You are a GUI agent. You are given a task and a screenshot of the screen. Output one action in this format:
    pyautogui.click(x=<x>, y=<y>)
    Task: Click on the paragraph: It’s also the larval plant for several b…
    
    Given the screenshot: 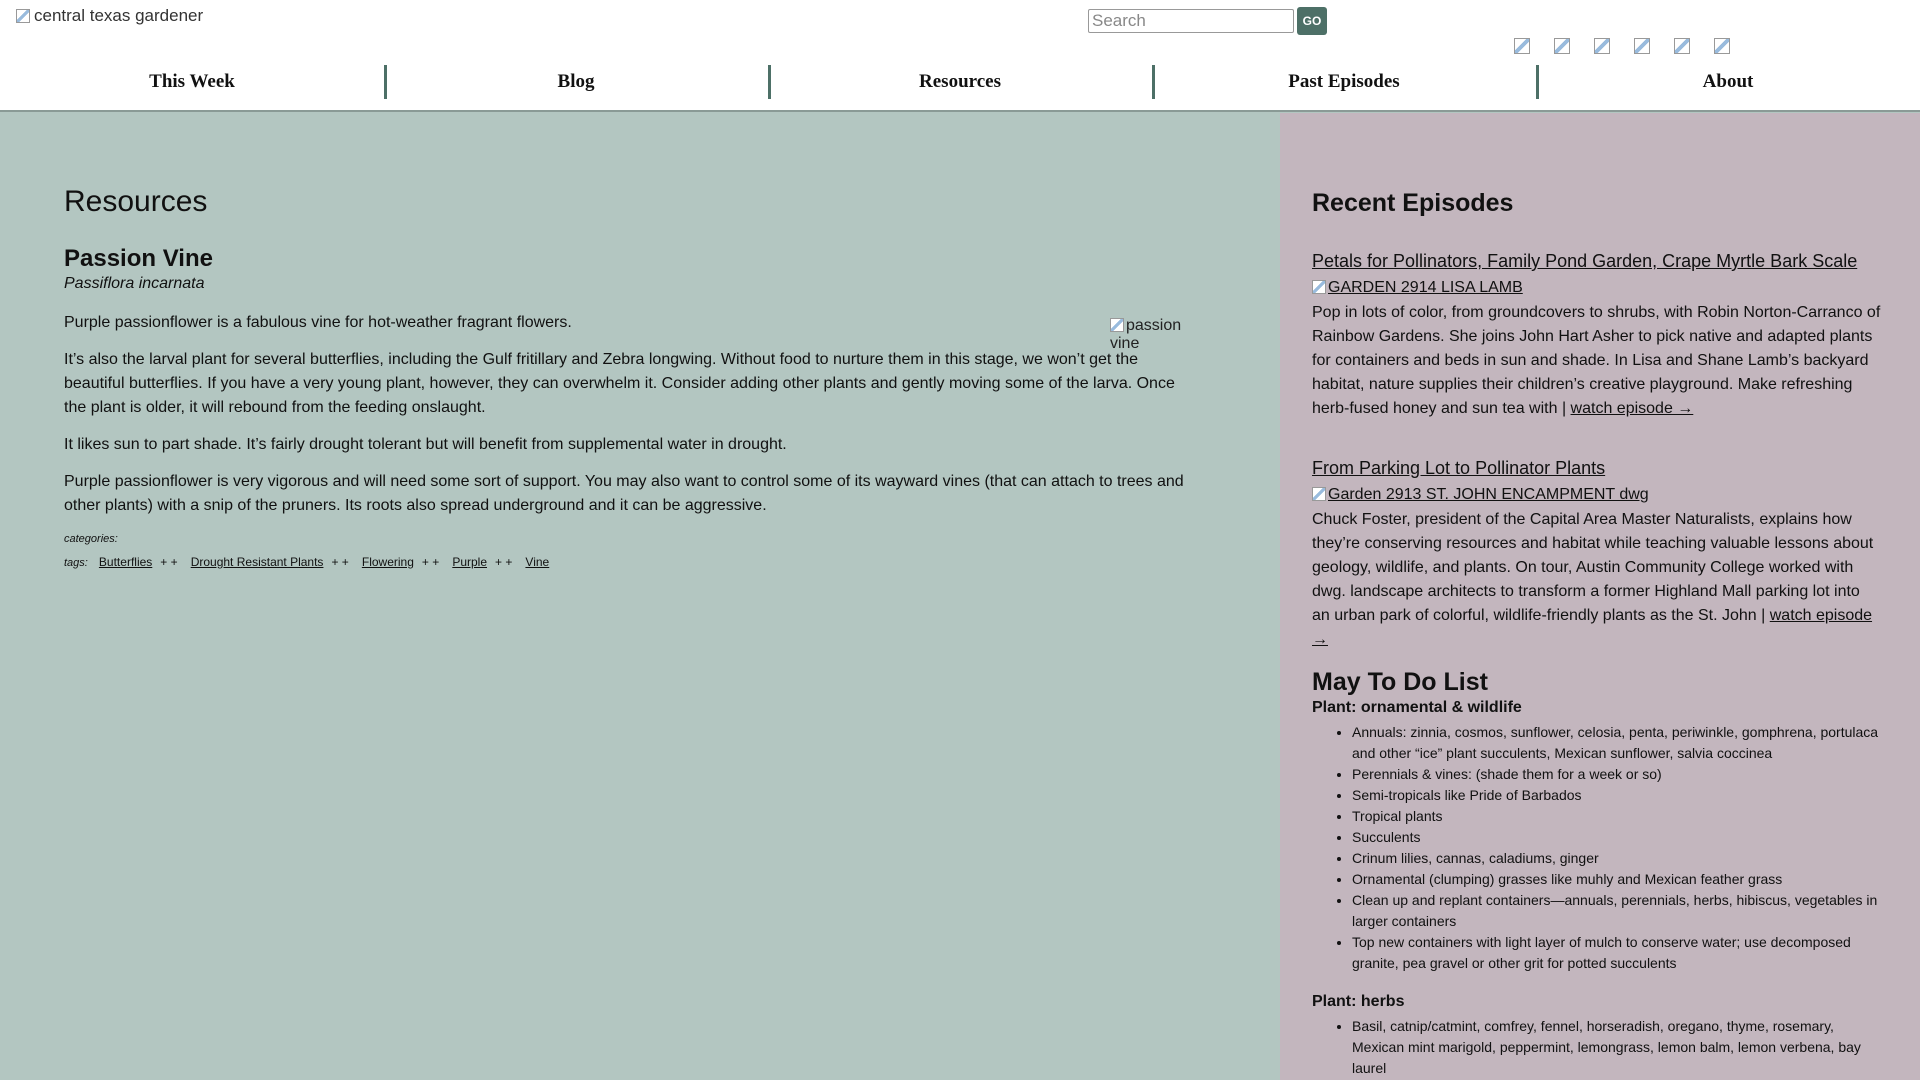 What is the action you would take?
    pyautogui.click(x=619, y=383)
    